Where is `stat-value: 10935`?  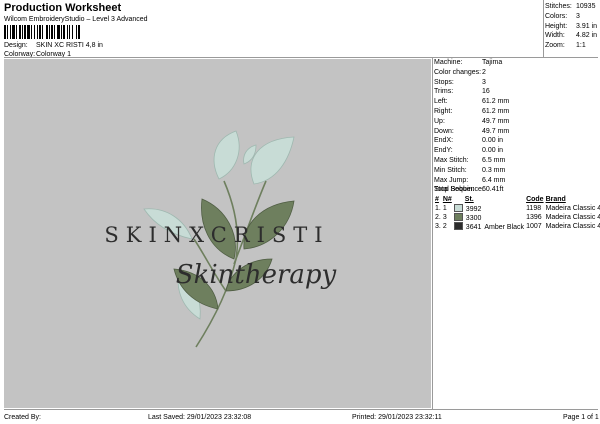
stat-value: 10935 is located at coordinates (586, 6).